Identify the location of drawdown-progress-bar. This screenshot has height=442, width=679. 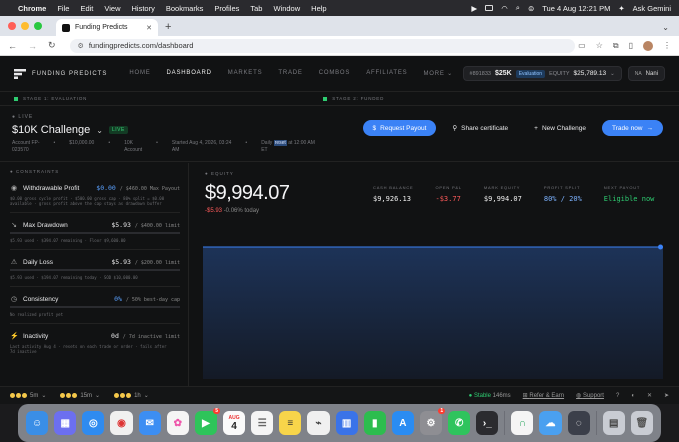
(95, 233).